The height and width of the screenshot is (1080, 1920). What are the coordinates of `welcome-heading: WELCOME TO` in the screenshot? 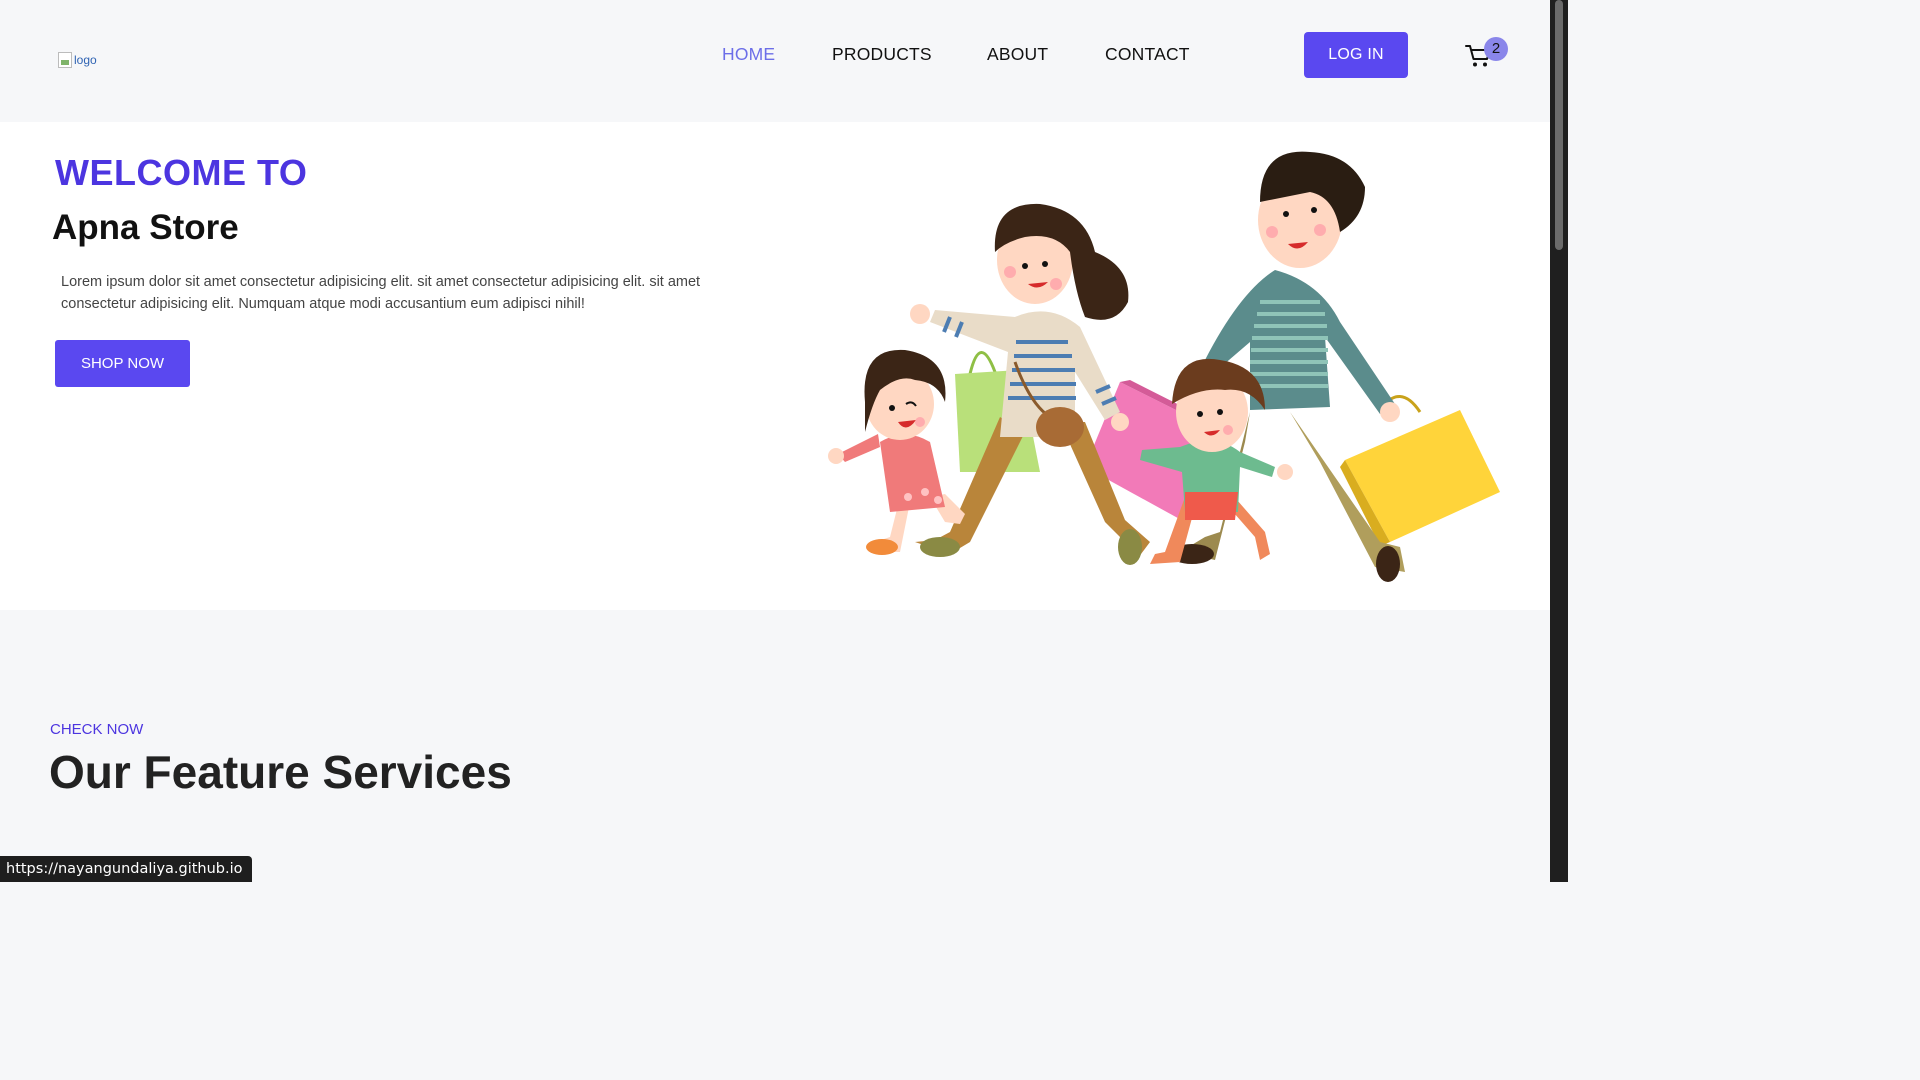 It's located at (181, 172).